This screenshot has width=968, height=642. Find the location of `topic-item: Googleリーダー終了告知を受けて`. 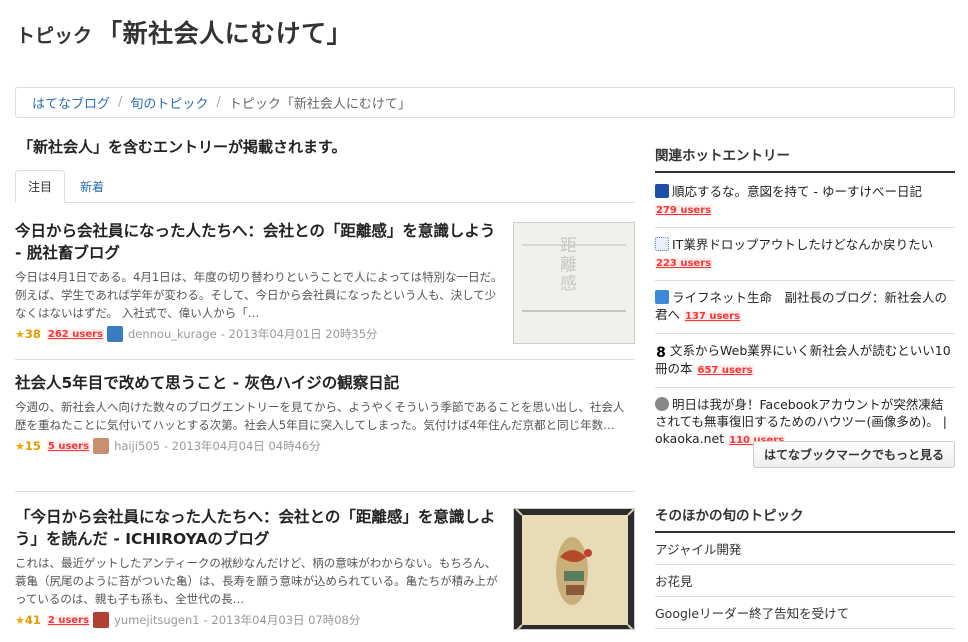

topic-item: Googleリーダー終了告知を受けて is located at coordinates (805, 613).